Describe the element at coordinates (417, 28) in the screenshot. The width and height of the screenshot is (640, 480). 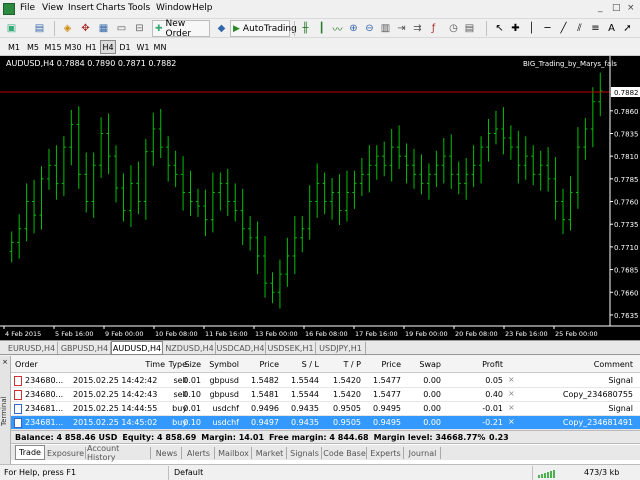
I see `auto-scroll-icon: ⇉` at that location.